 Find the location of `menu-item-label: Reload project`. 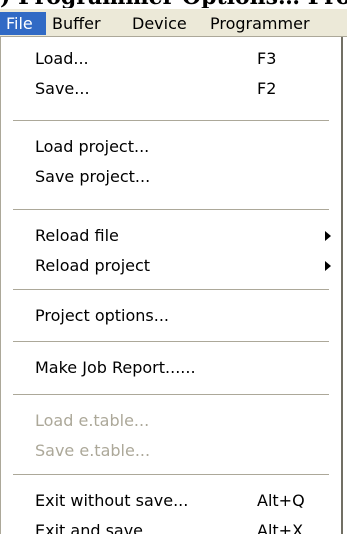

menu-item-label: Reload project is located at coordinates (93, 265).